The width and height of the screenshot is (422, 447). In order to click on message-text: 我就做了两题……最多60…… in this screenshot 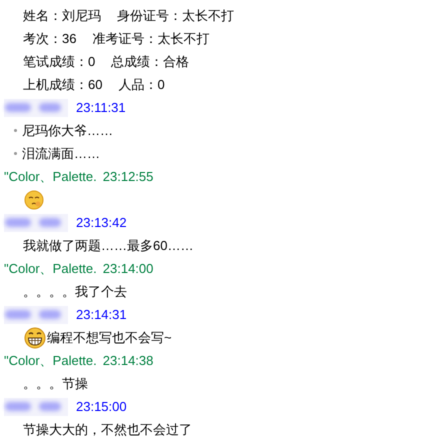, I will do `click(108, 245)`.